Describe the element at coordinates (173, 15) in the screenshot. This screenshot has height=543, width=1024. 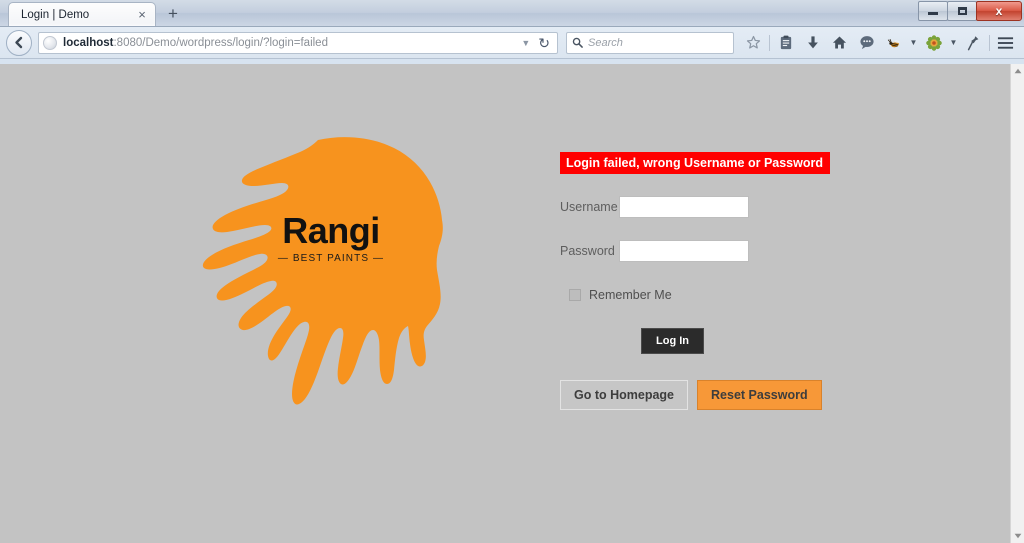
I see `new-tab-button: +` at that location.